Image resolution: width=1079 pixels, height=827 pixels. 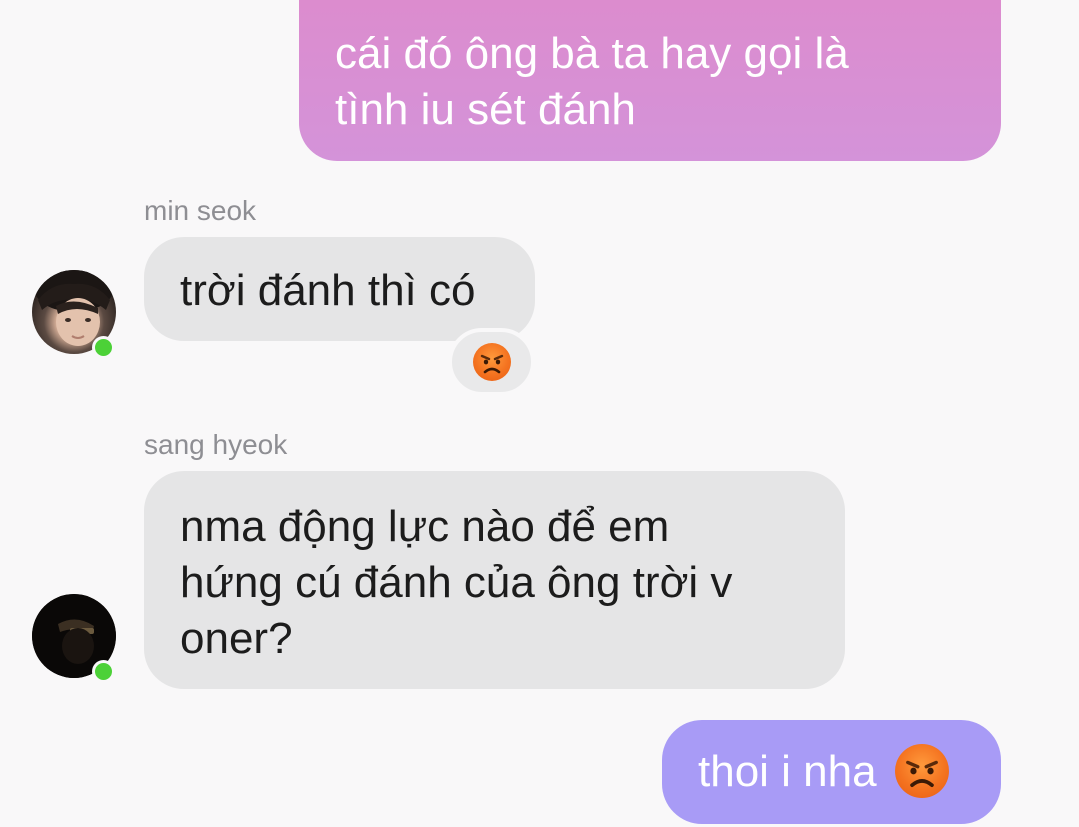 What do you see at coordinates (787, 771) in the screenshot?
I see `message-text: thoi i nha` at bounding box center [787, 771].